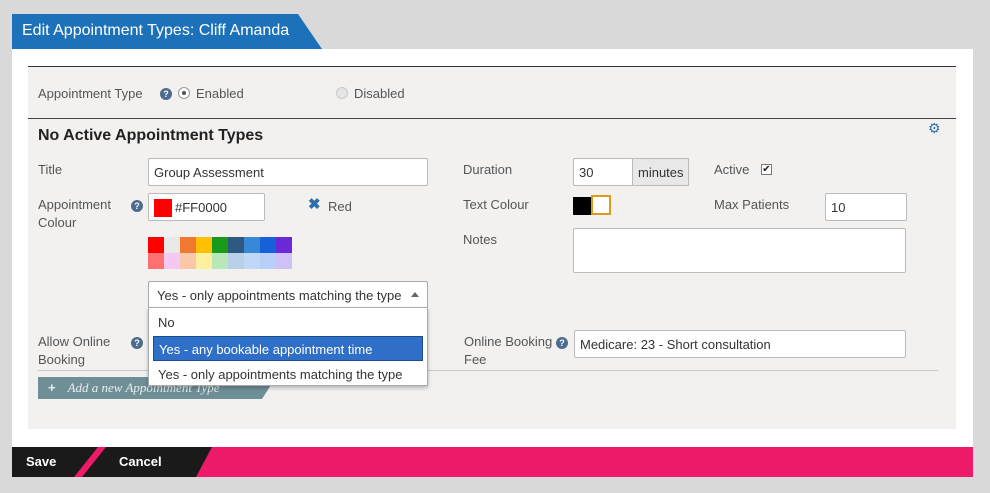 The image size is (990, 493). Describe the element at coordinates (603, 172) in the screenshot. I see `duration-input: 30` at that location.